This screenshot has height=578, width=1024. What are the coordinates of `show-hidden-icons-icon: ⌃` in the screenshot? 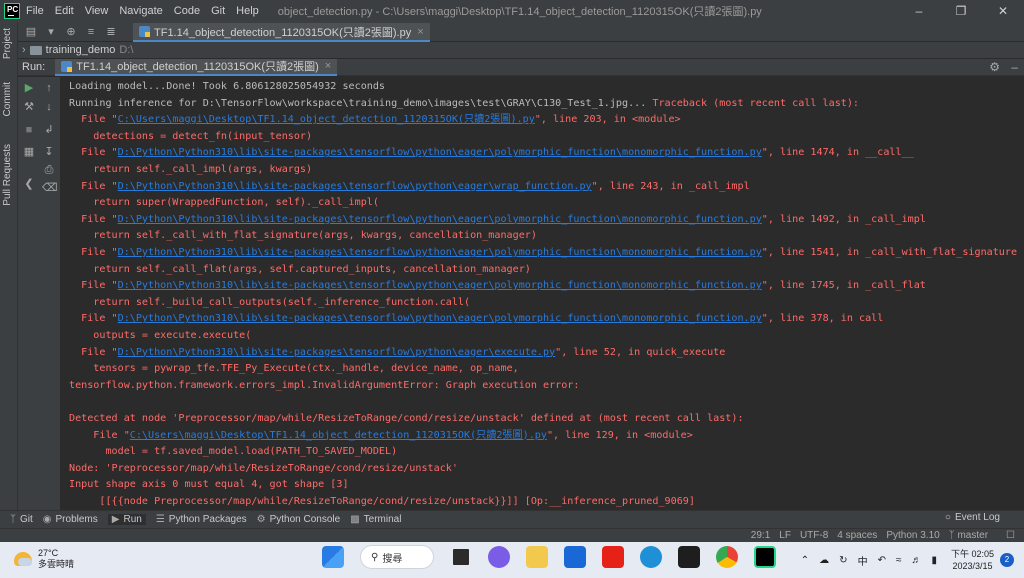 It's located at (805, 560).